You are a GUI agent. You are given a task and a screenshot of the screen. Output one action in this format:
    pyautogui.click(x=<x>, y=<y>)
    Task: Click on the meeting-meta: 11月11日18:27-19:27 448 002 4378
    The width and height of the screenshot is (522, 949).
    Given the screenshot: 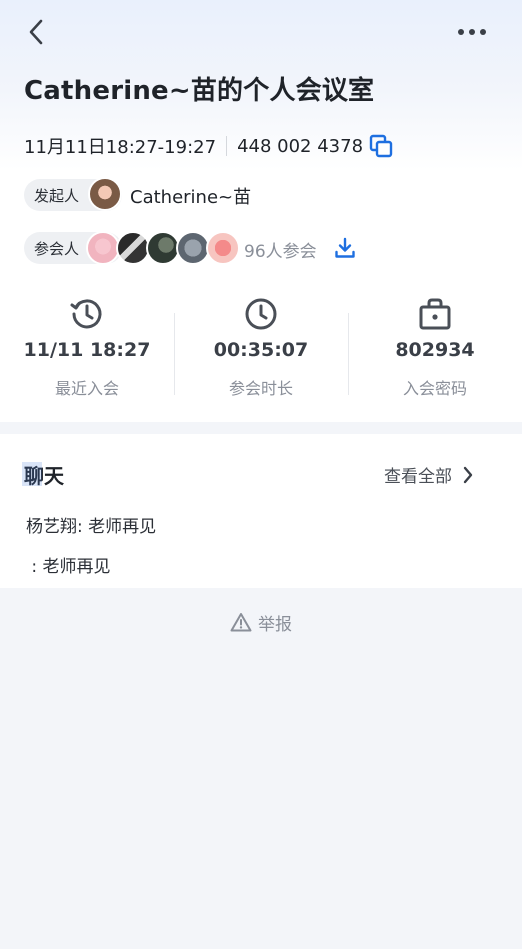 What is the action you would take?
    pyautogui.click(x=208, y=146)
    